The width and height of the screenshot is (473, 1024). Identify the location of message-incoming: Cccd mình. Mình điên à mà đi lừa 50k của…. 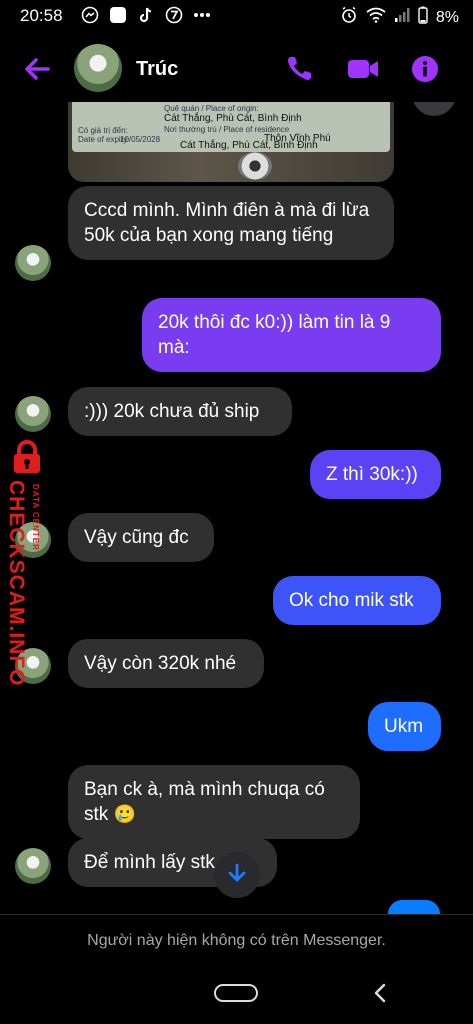
(231, 223).